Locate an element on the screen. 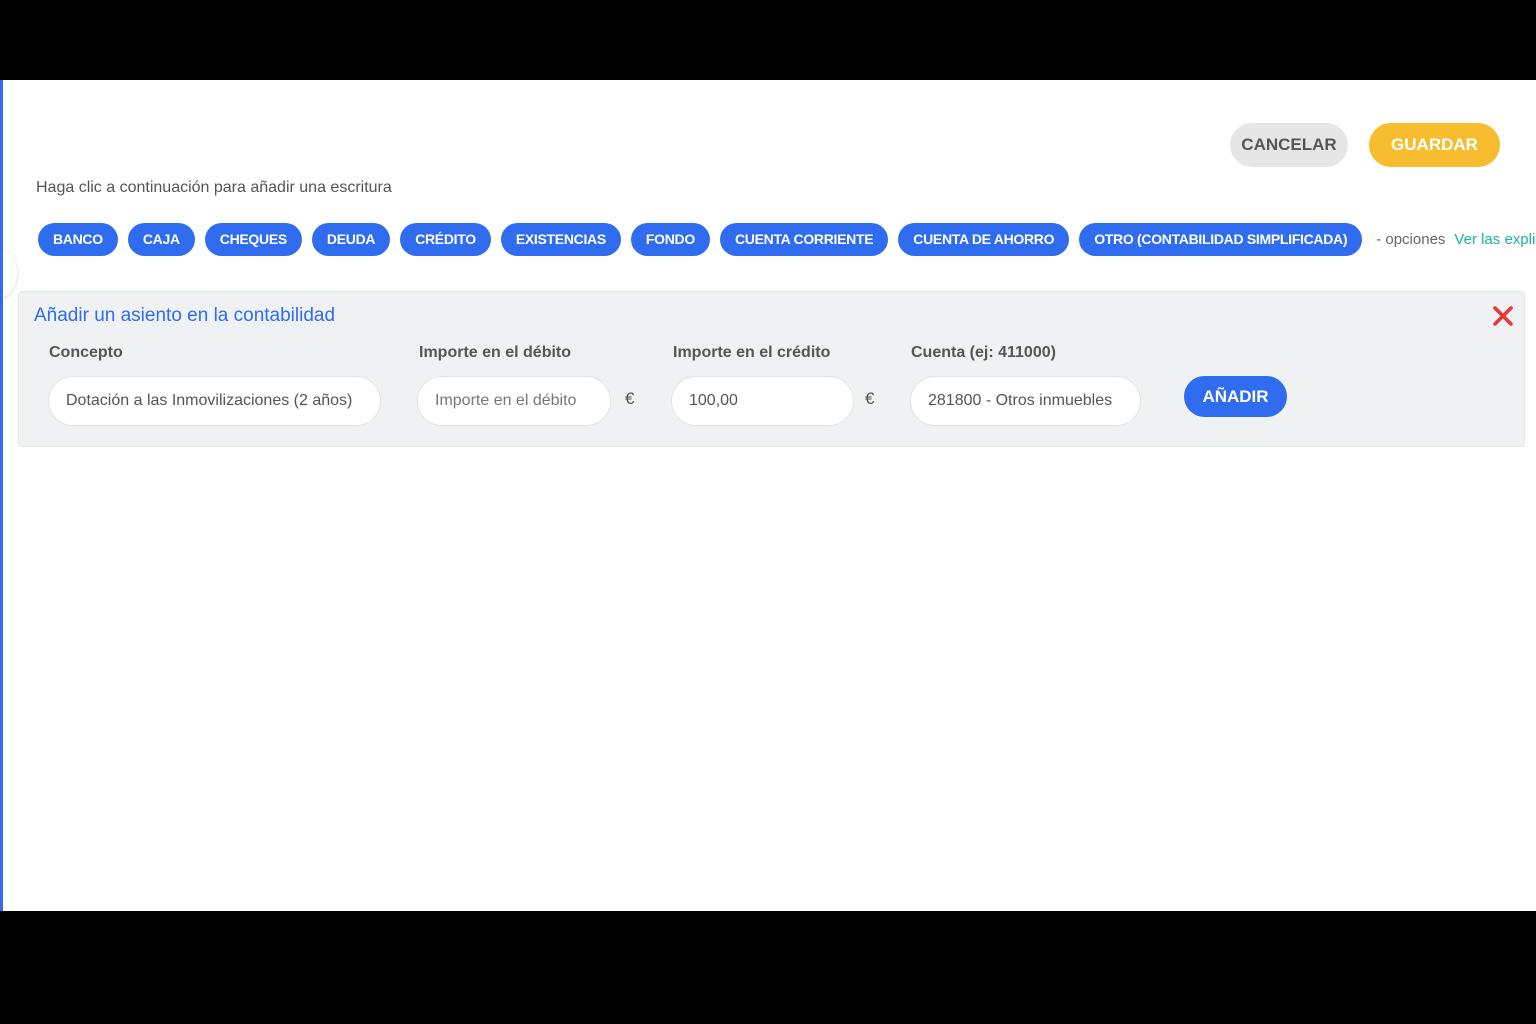  letterbox-bottom is located at coordinates (768, 967).